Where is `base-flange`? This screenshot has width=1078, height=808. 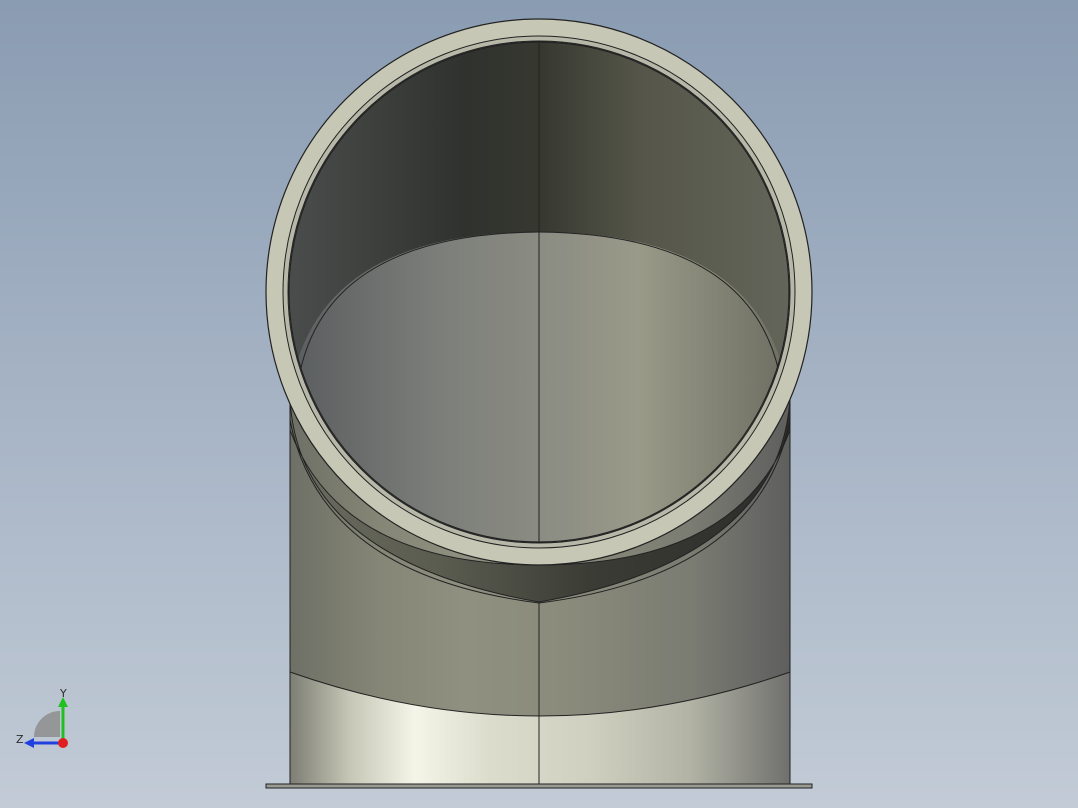 base-flange is located at coordinates (539, 786).